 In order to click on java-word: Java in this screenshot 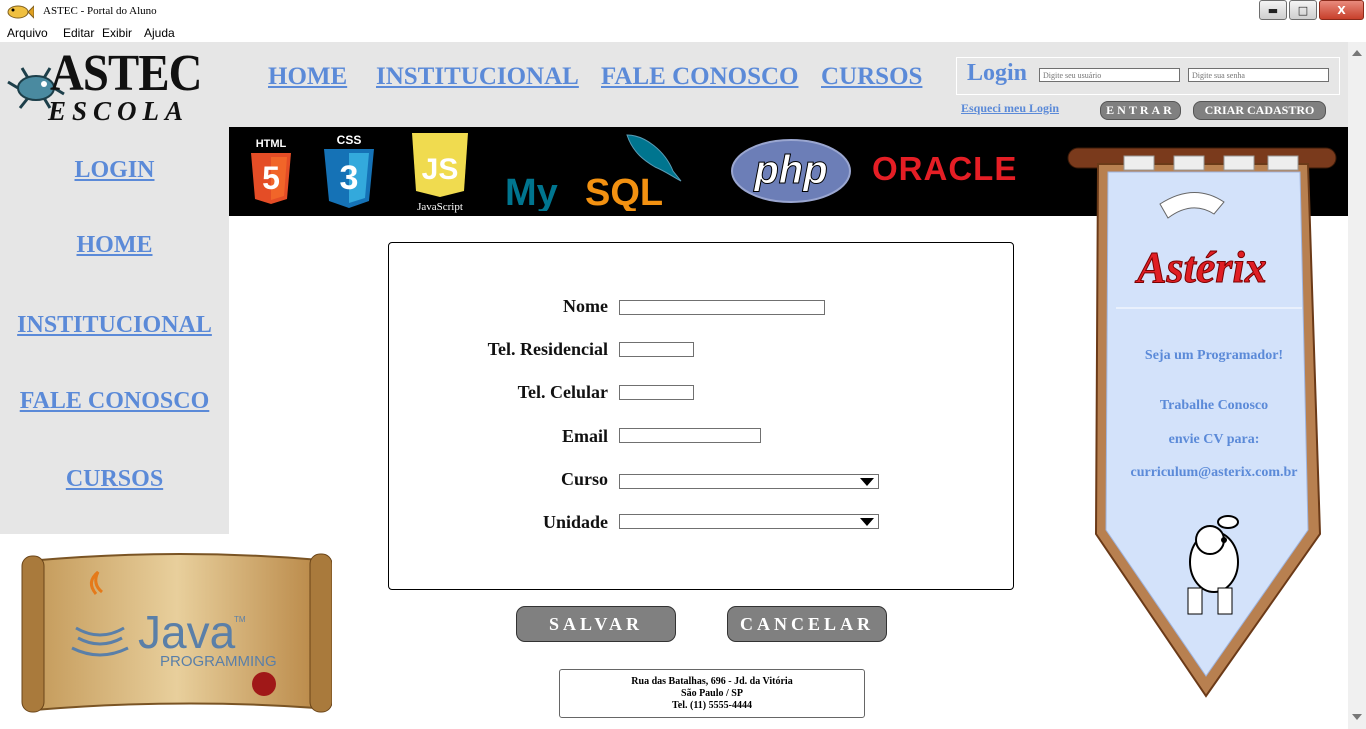, I will do `click(187, 632)`.